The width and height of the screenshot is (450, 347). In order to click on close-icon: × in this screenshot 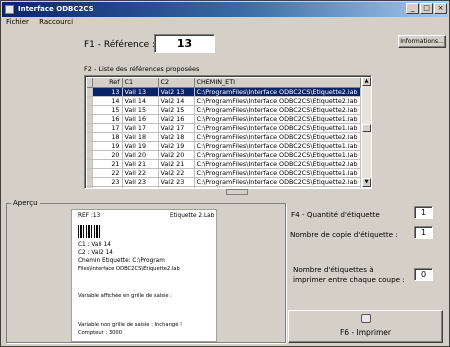, I will do `click(440, 8)`.